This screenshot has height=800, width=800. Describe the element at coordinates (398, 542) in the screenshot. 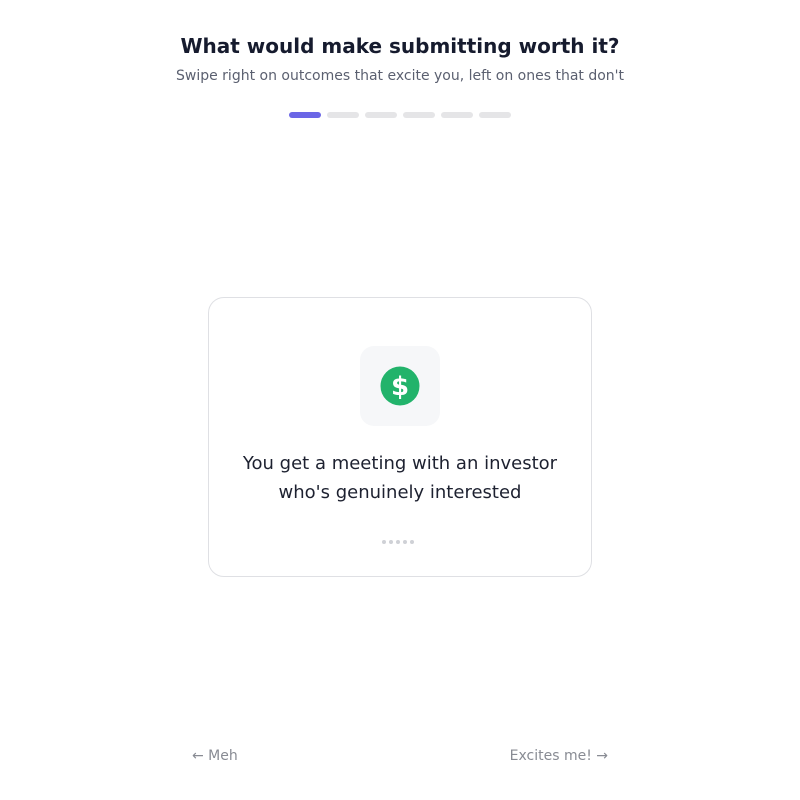

I see `drag-handle-dots` at that location.